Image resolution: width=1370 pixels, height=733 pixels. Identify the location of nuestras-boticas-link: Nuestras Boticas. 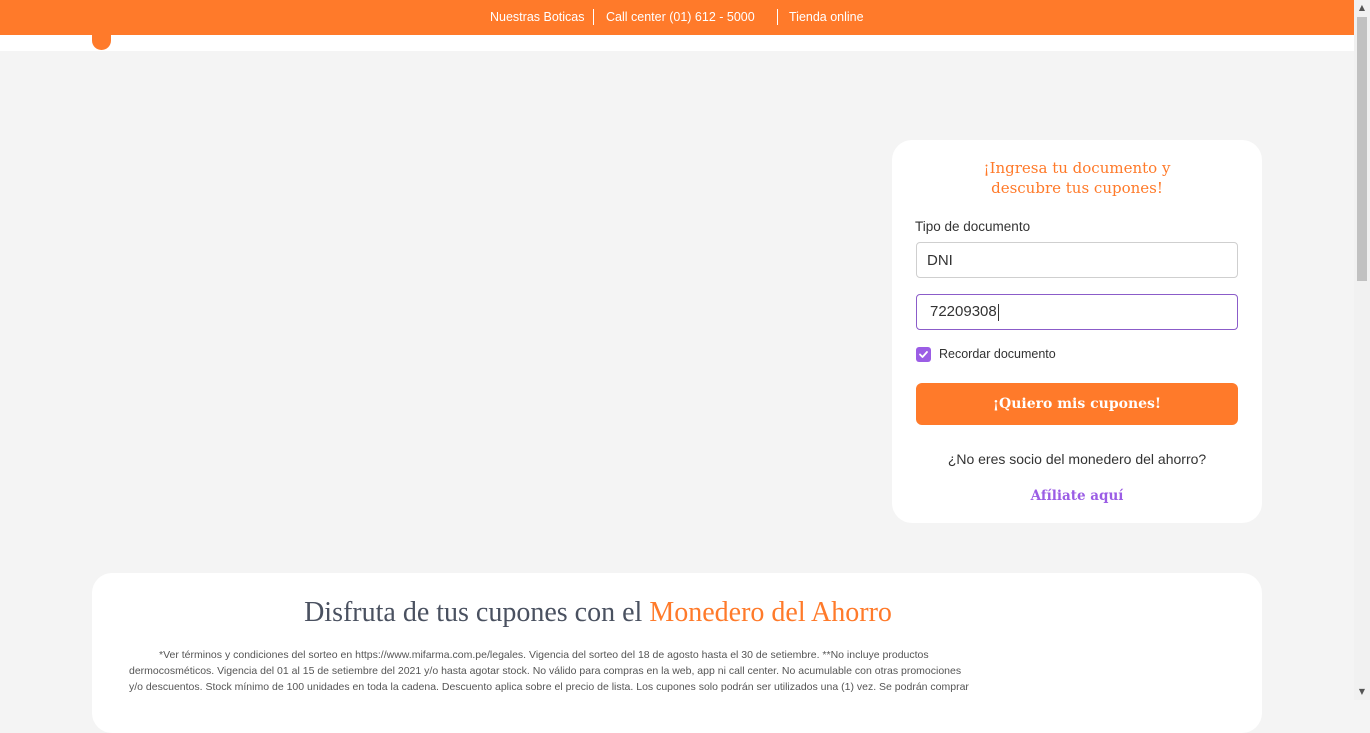
(537, 17).